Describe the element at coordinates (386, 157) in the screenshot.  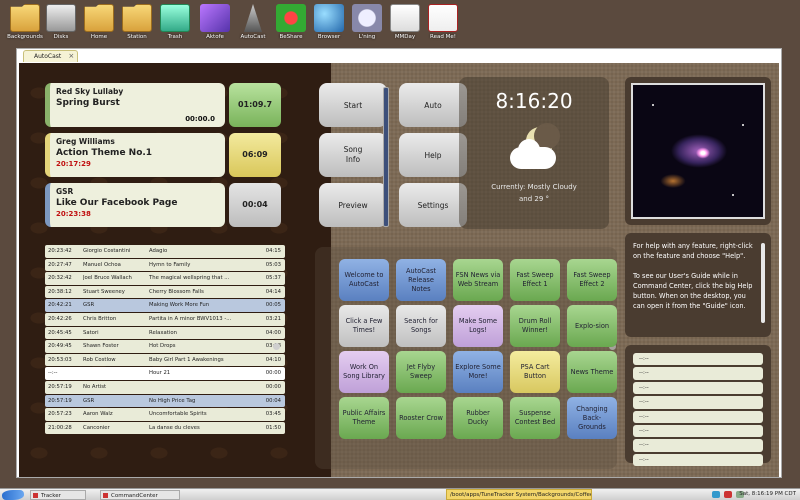
I see `volume-meter` at that location.